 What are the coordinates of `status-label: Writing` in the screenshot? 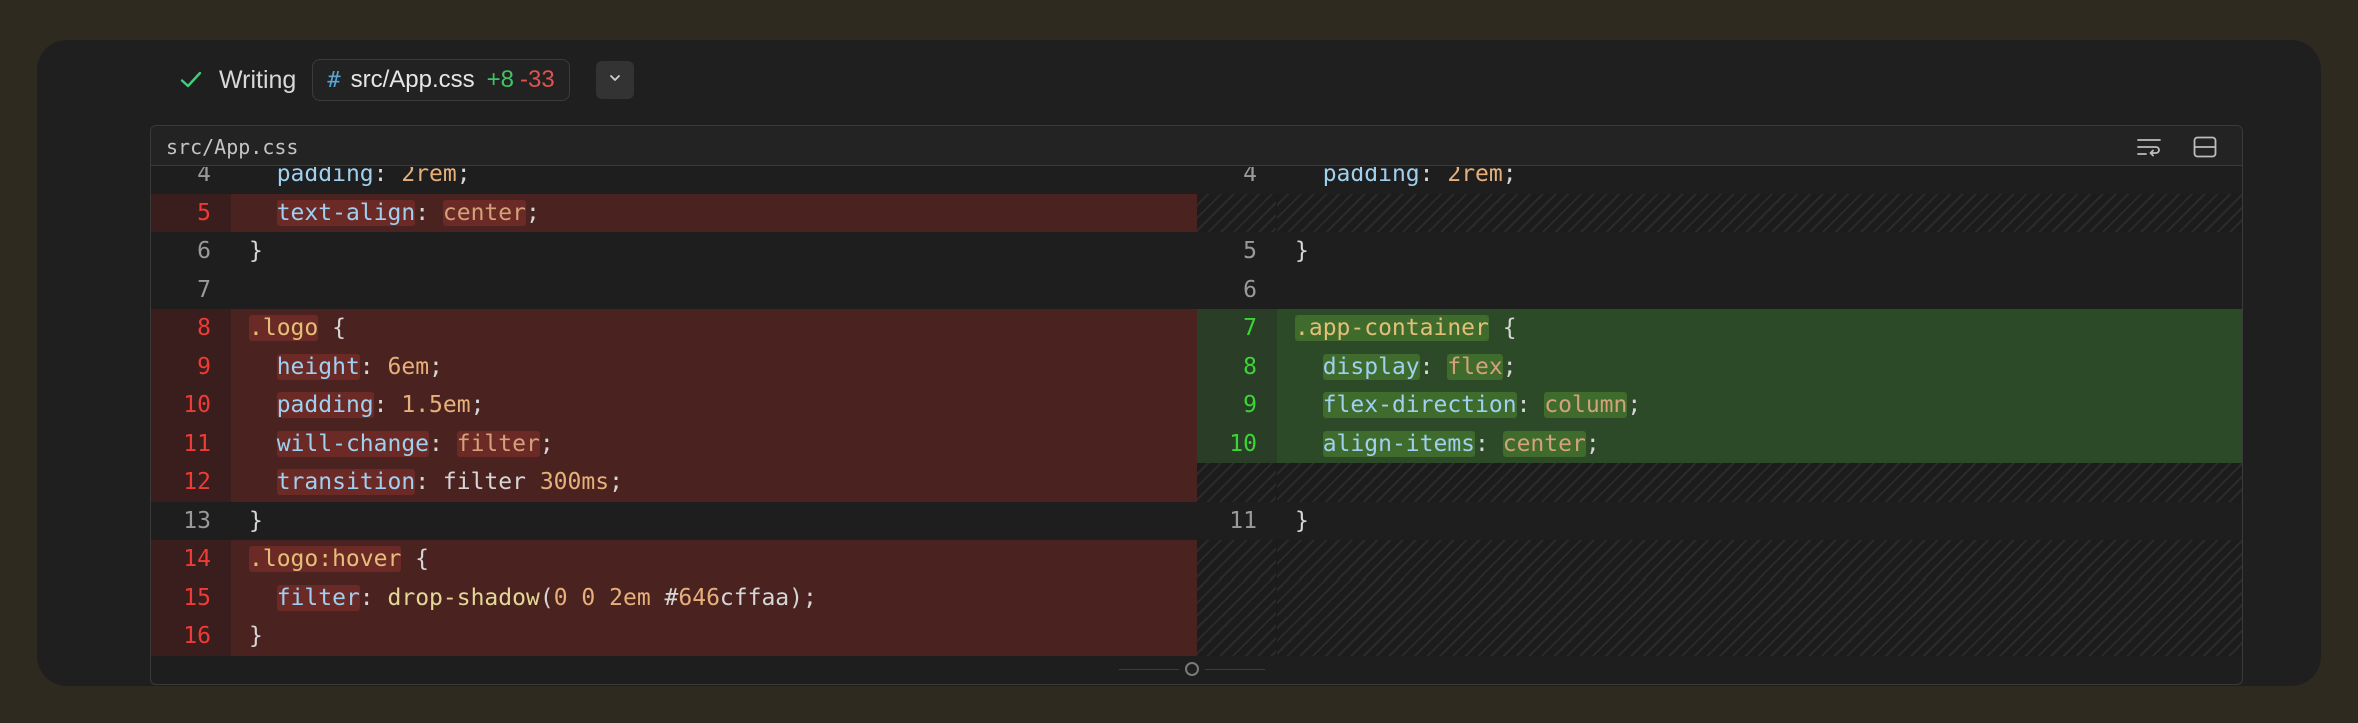 It's located at (258, 79).